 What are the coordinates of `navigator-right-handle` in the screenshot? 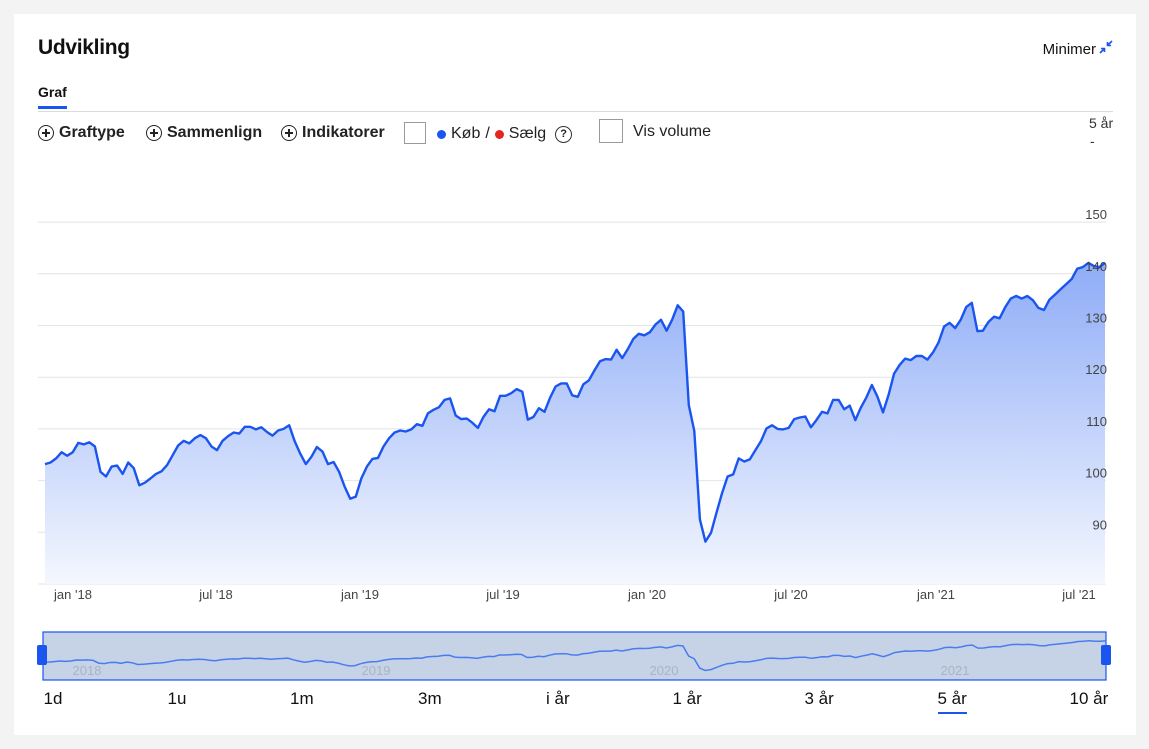 It's located at (1106, 655).